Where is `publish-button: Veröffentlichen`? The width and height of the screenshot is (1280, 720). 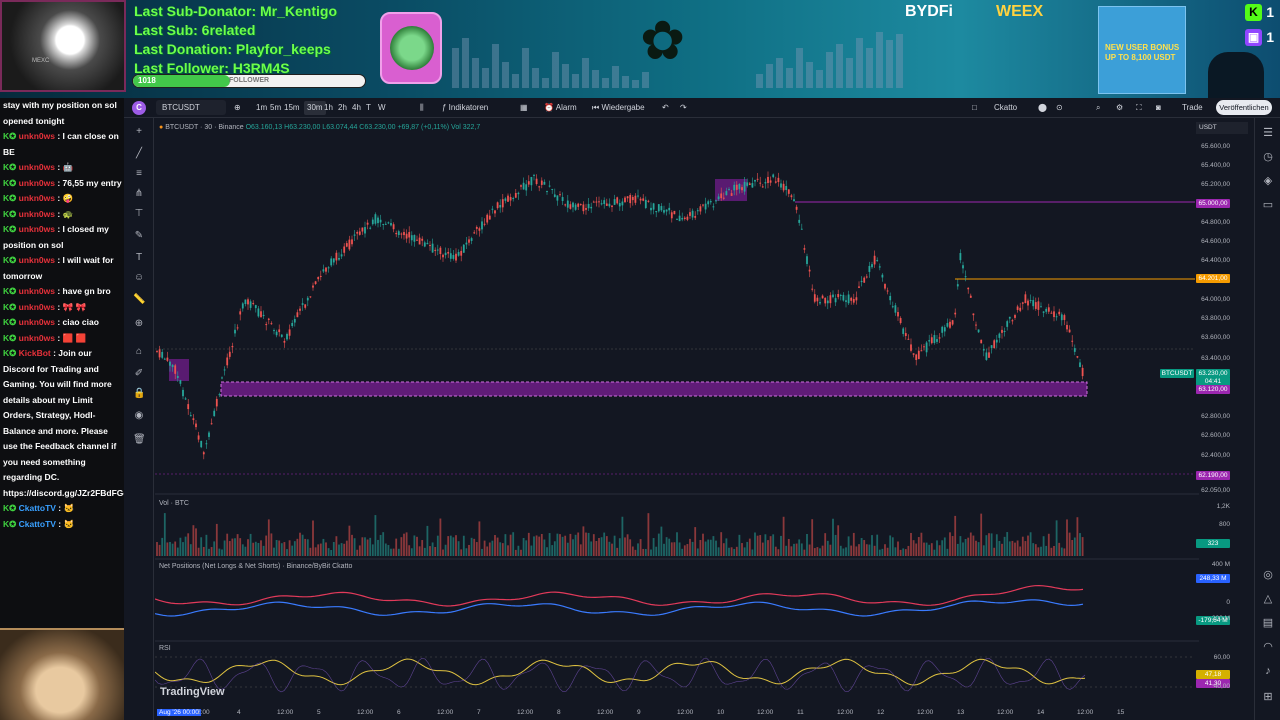 publish-button: Veröffentlichen is located at coordinates (1244, 107).